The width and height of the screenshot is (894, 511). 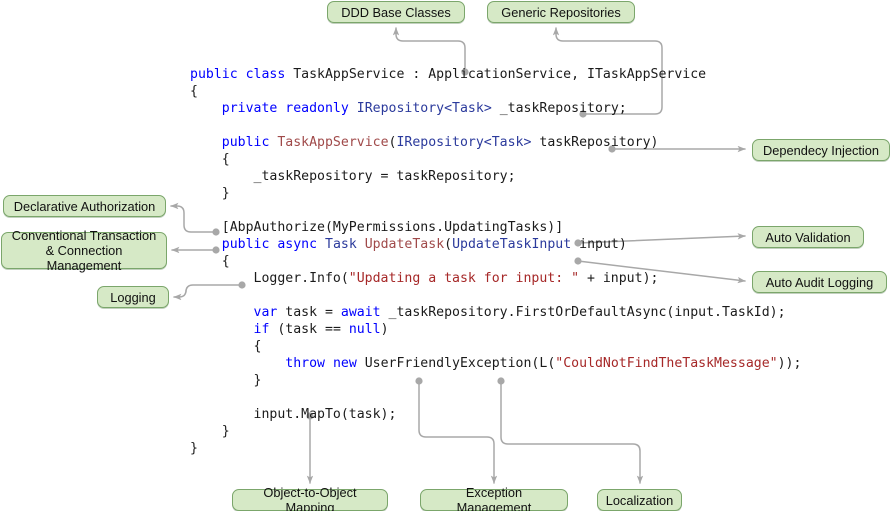 I want to click on code-token: task =, so click(x=309, y=312).